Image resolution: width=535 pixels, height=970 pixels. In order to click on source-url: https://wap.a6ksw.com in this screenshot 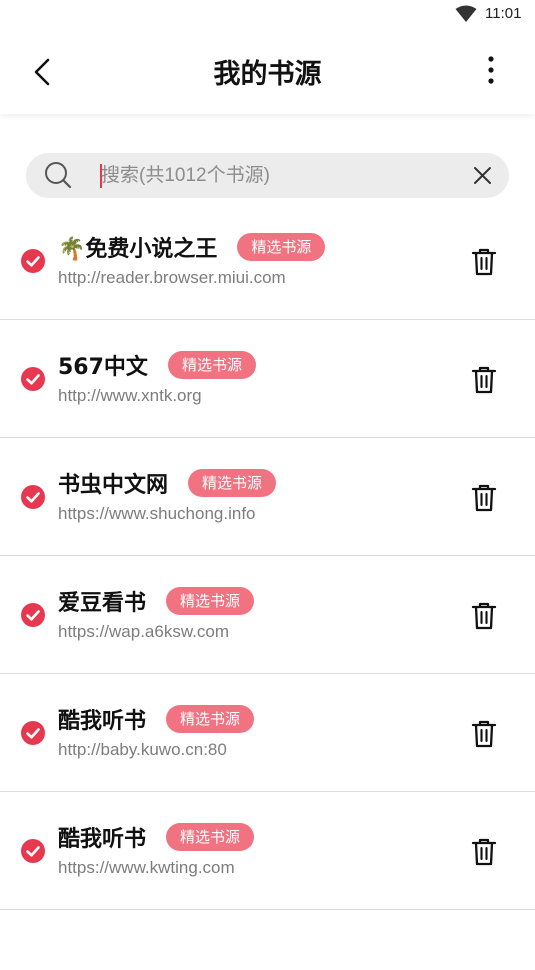, I will do `click(144, 631)`.